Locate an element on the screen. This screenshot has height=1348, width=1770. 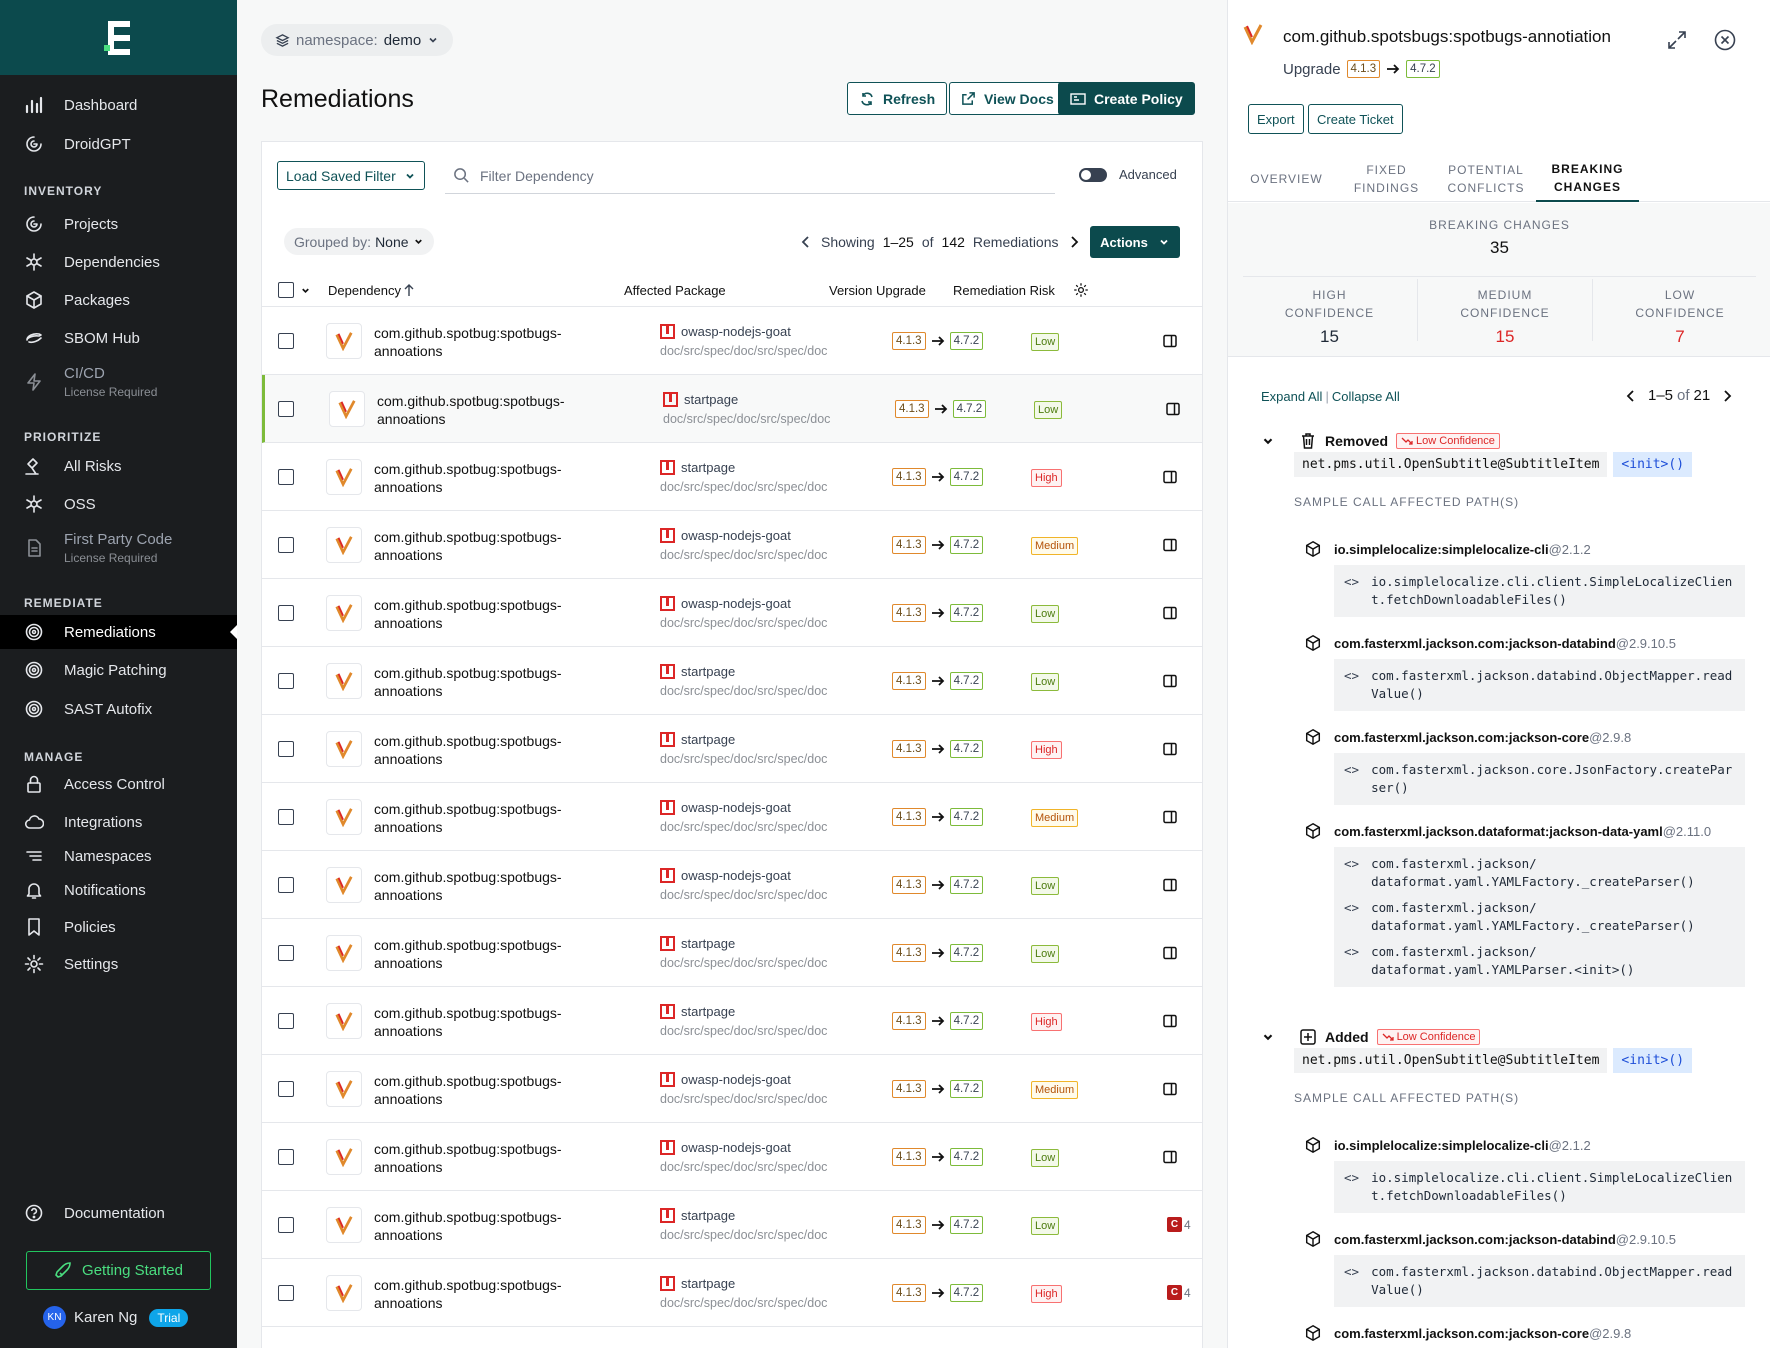
filter-dependency-input: Filter Dependency is located at coordinates (750, 176).